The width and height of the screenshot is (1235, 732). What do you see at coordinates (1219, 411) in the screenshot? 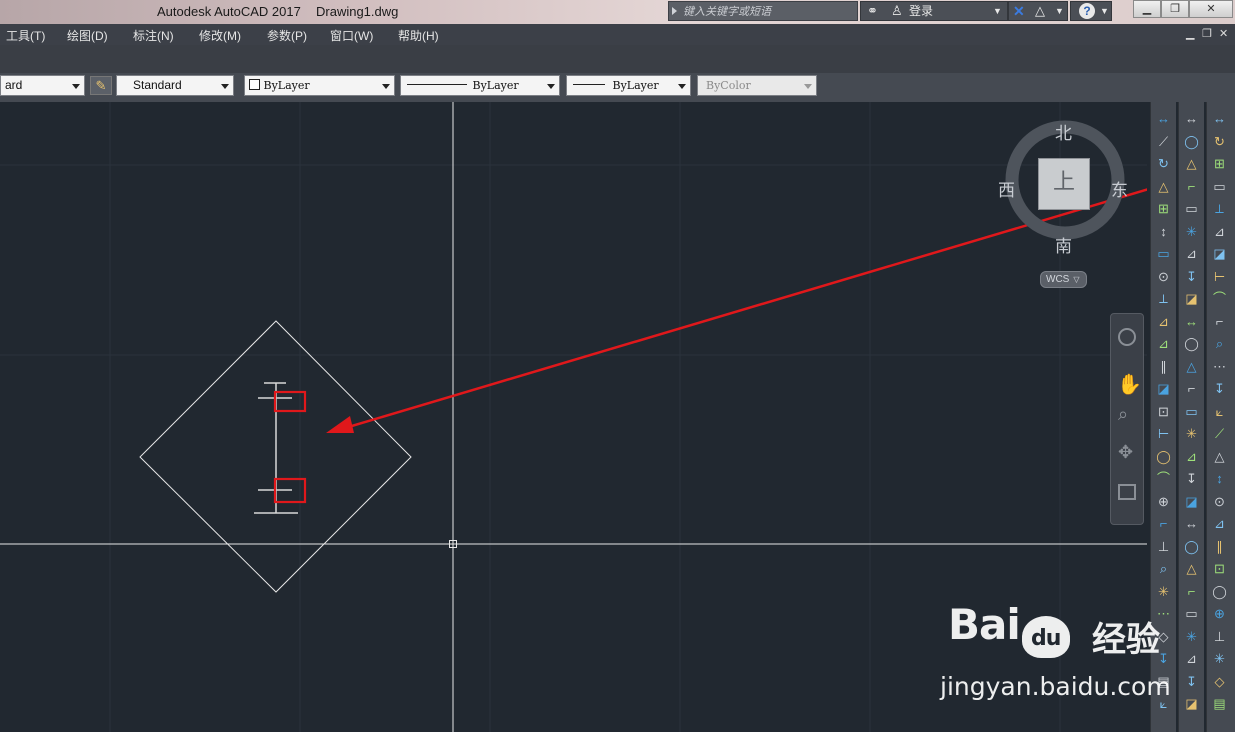
I see `modify-tool-icon: ⟀` at bounding box center [1219, 411].